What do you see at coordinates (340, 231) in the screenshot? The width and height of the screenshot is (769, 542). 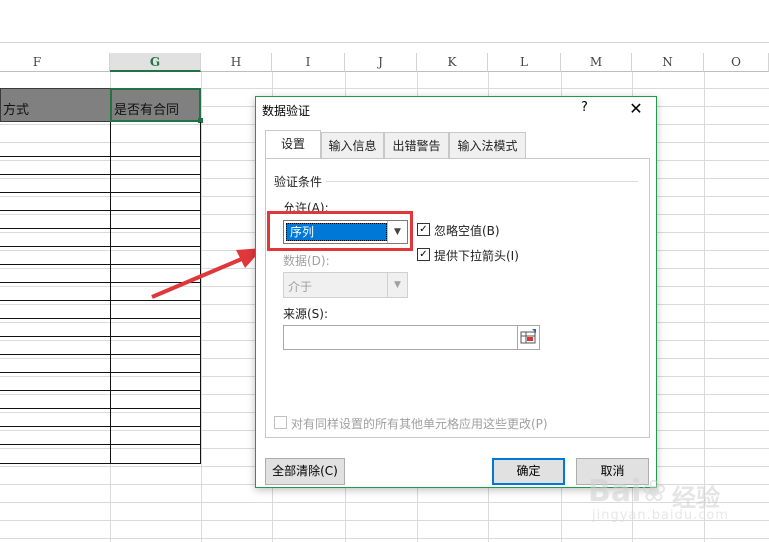 I see `highlight-box` at bounding box center [340, 231].